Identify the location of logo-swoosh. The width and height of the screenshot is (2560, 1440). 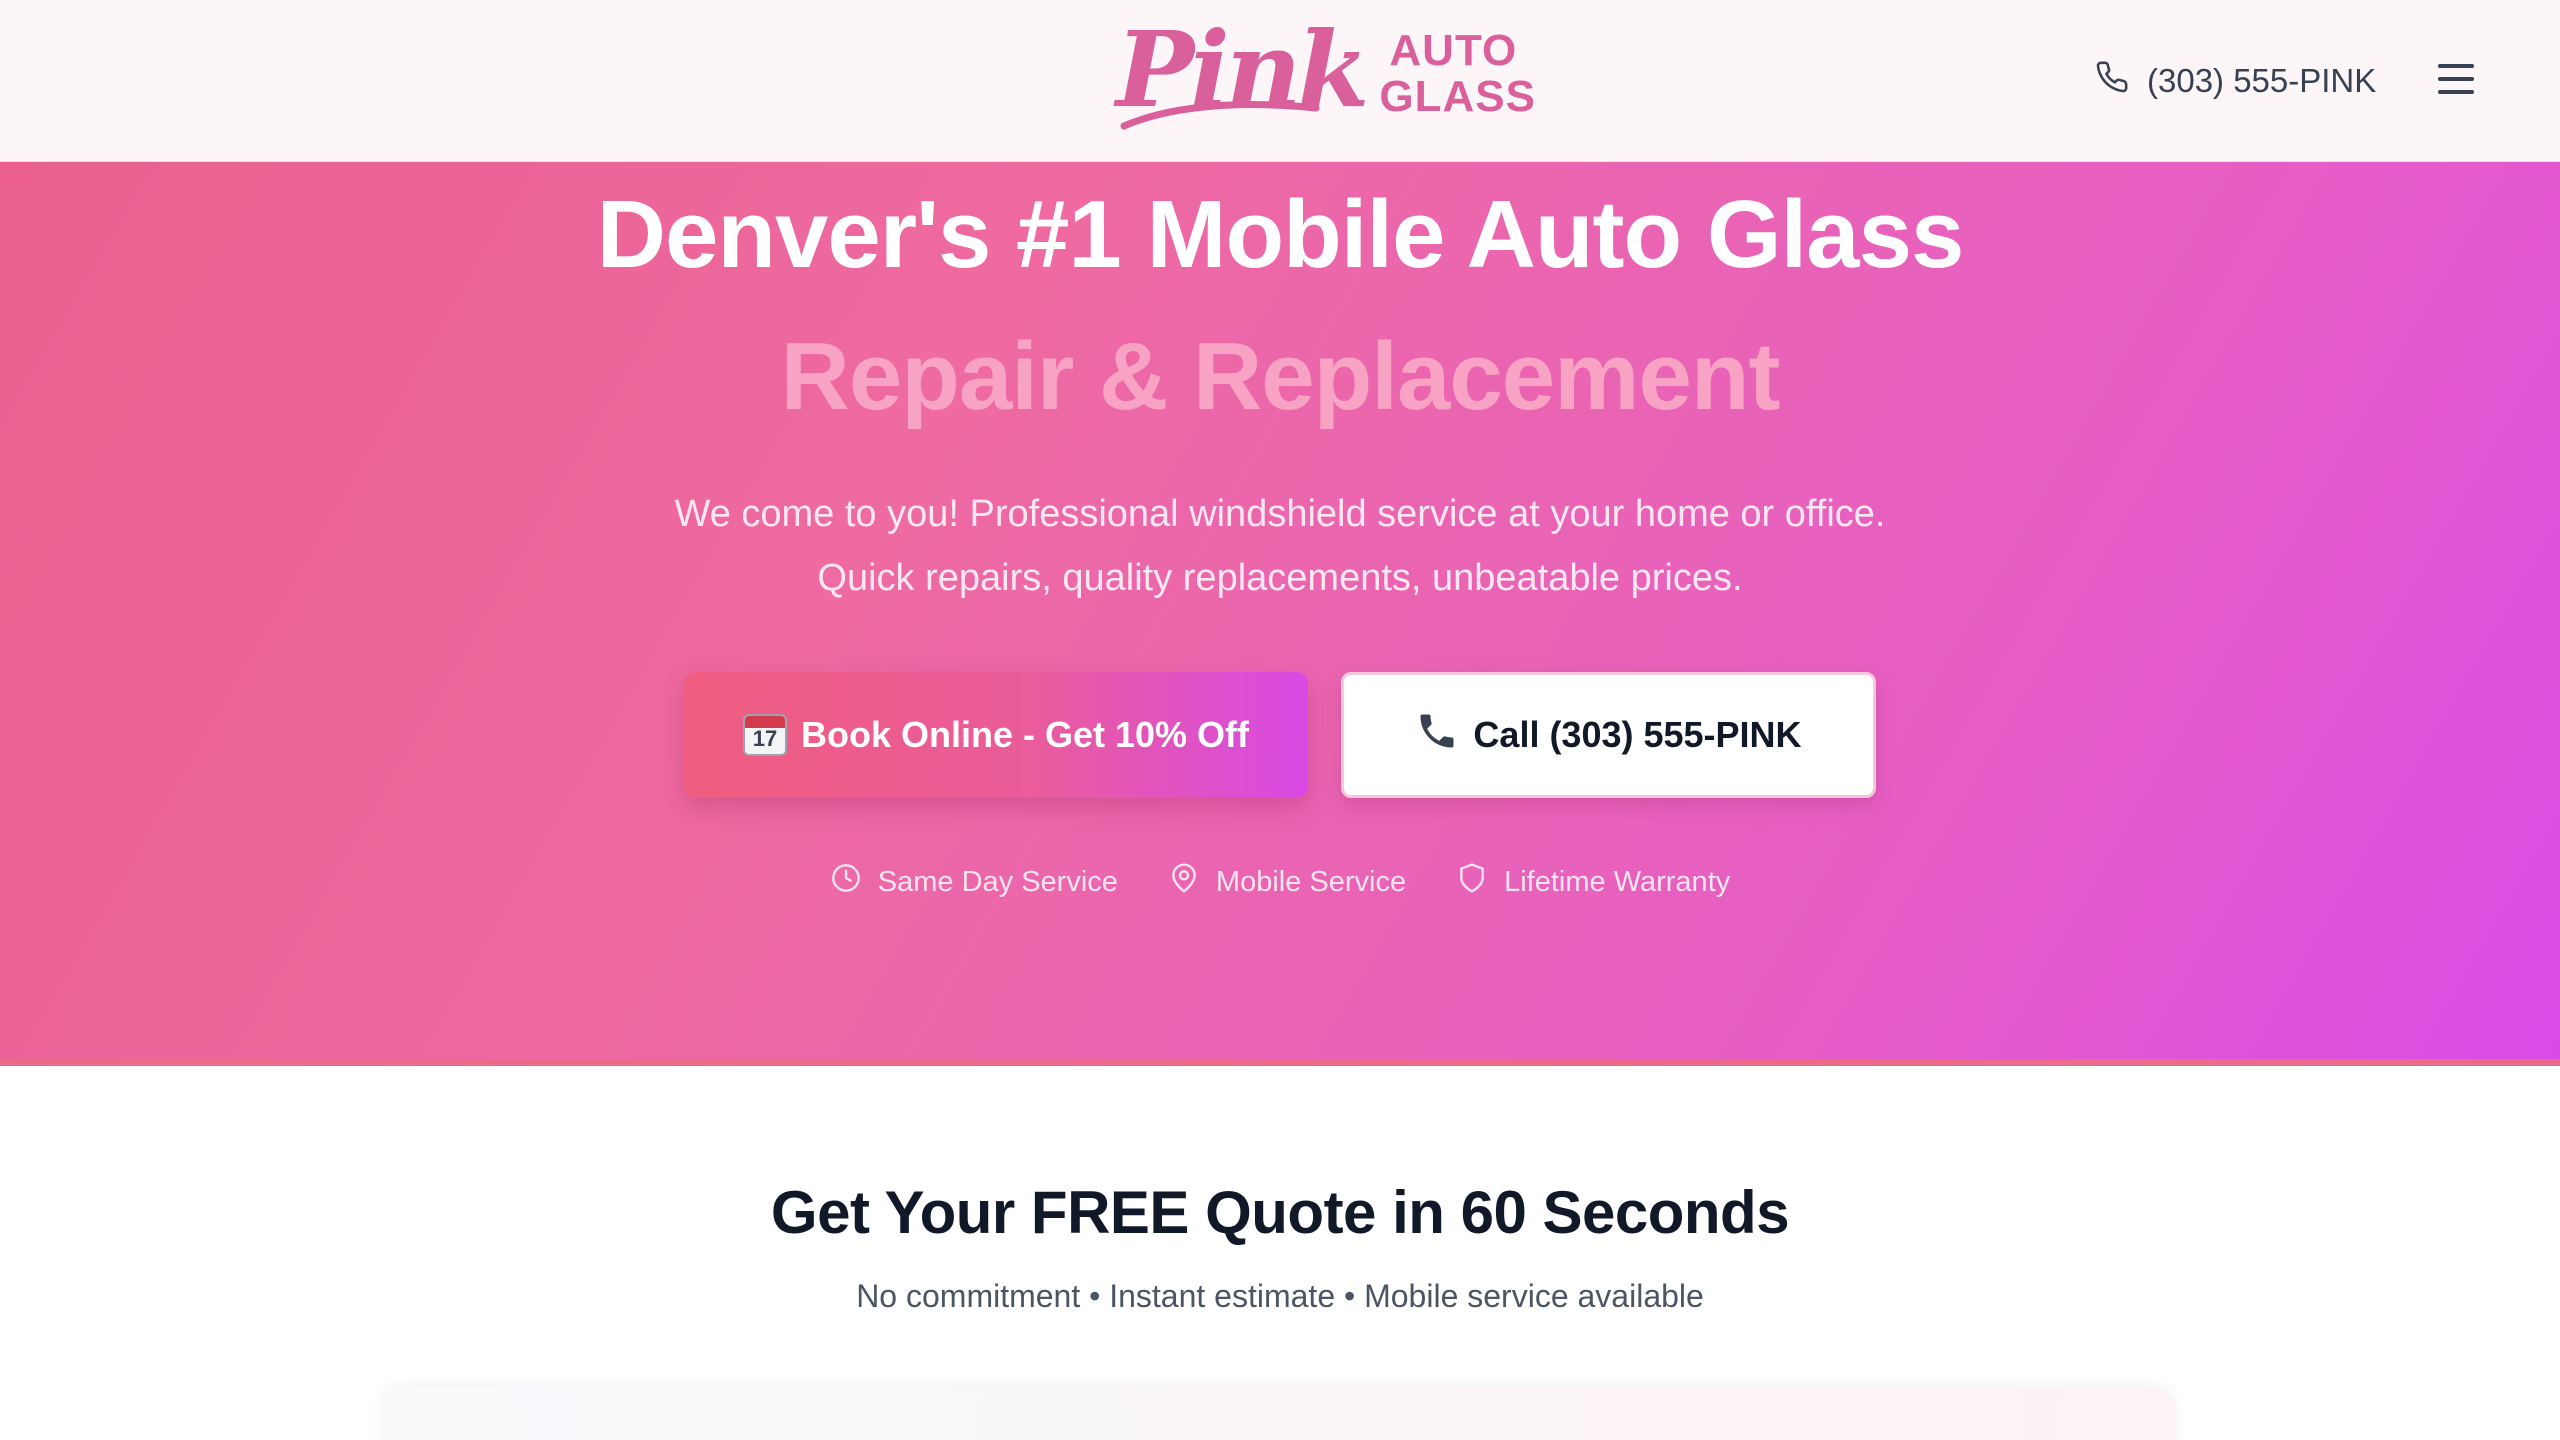
(1220, 115).